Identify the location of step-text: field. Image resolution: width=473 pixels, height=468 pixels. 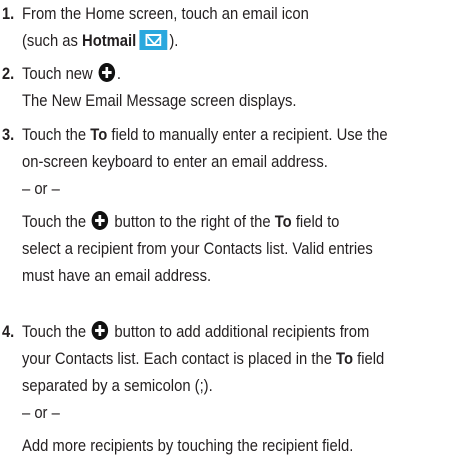
(369, 358).